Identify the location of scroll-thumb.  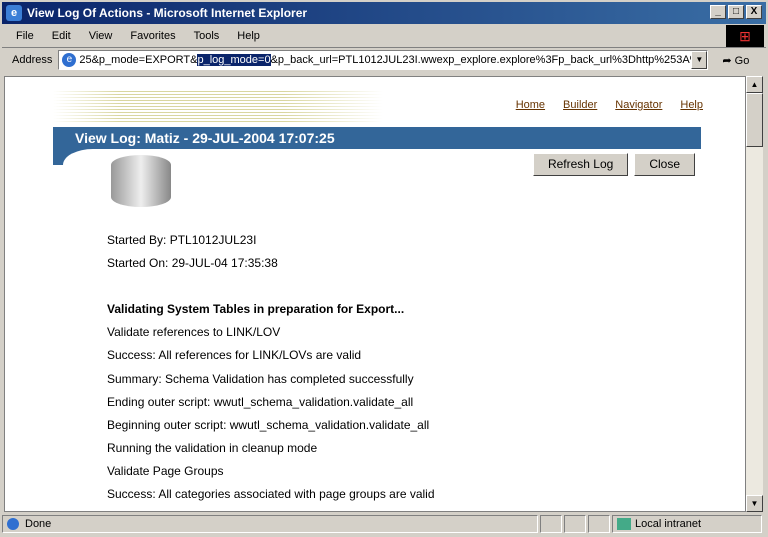
(754, 120).